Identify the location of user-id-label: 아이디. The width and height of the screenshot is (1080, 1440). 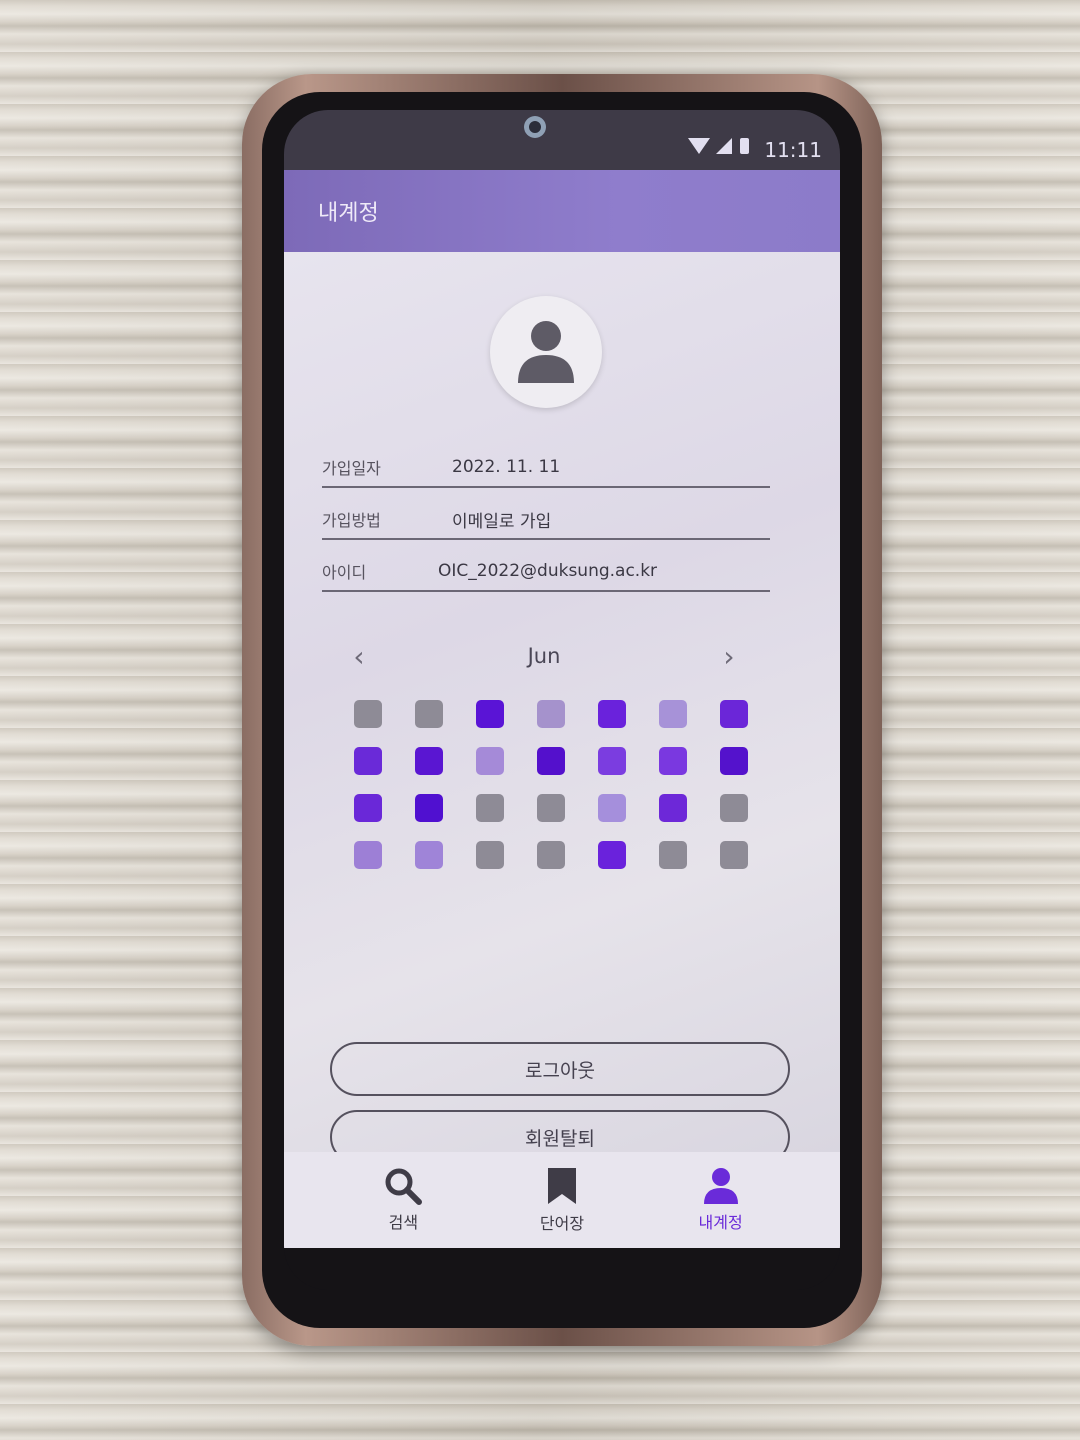
(344, 572).